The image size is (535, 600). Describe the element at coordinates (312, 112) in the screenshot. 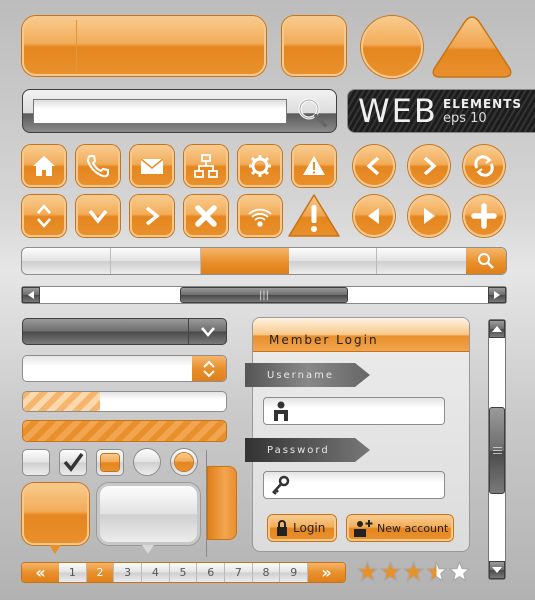

I see `search-icon` at that location.